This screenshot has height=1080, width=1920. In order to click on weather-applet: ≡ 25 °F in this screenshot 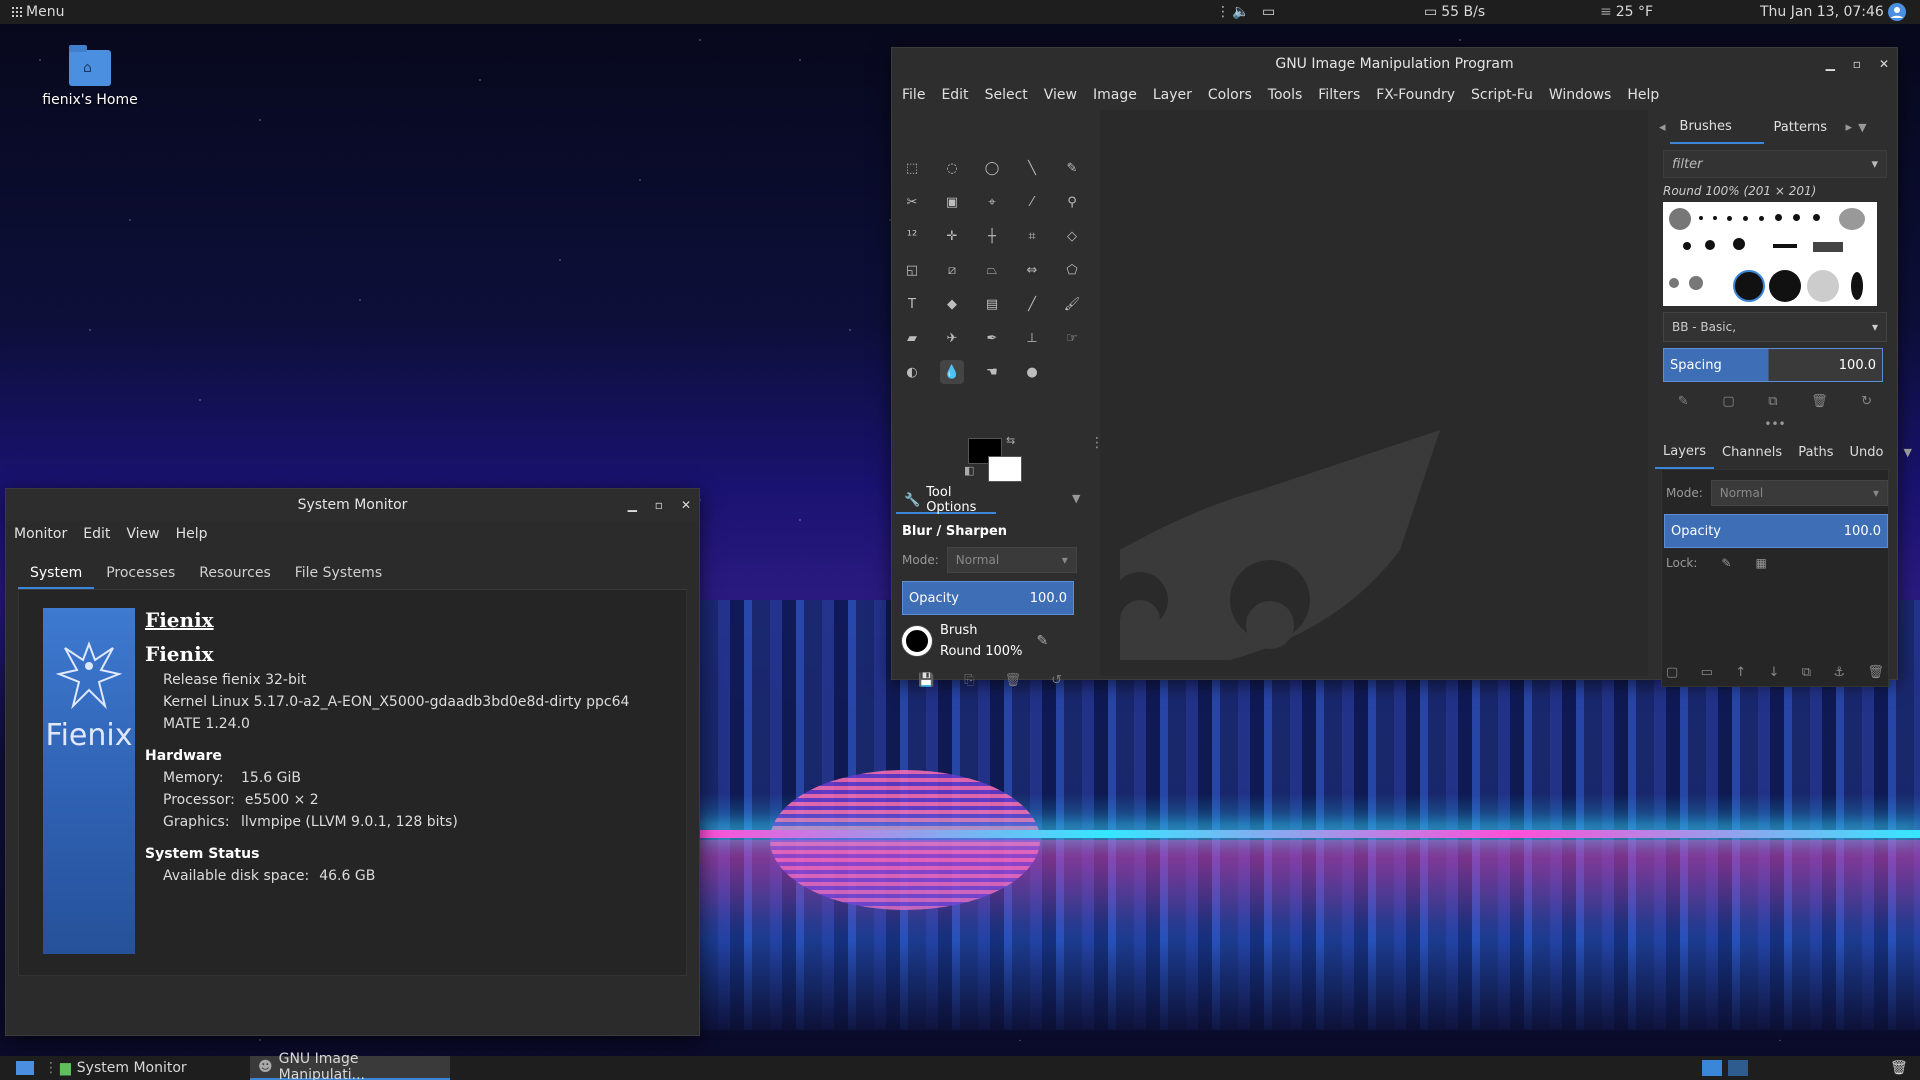, I will do `click(1626, 12)`.